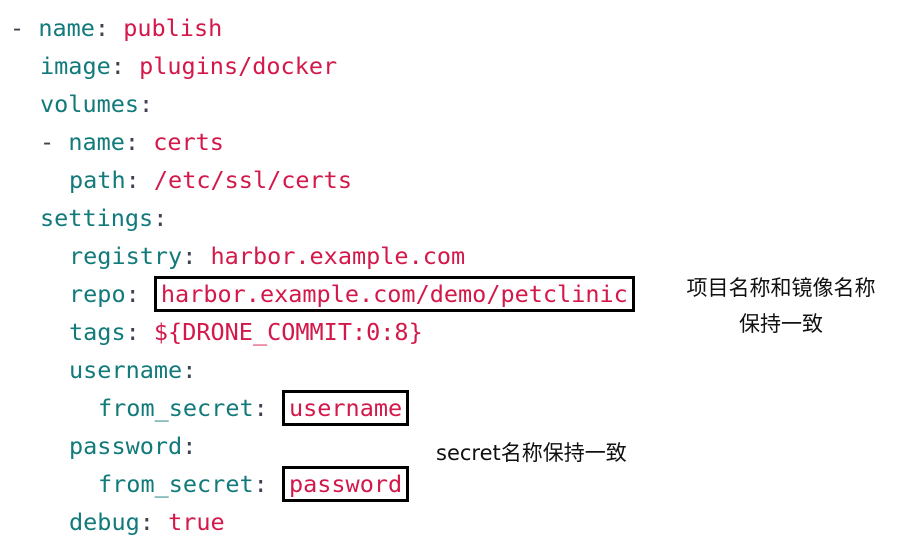 The width and height of the screenshot is (916, 556). Describe the element at coordinates (338, 256) in the screenshot. I see `yaml-value: harbor.example.com` at that location.